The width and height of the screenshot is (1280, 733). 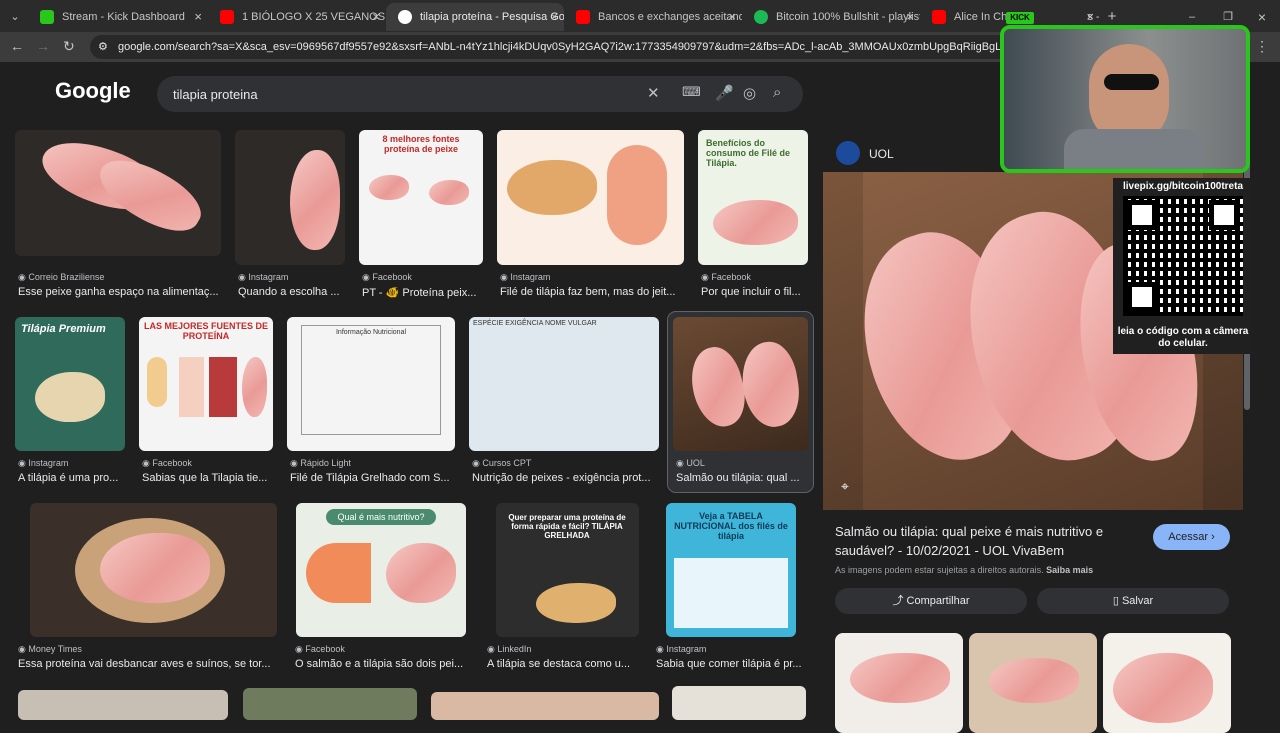 What do you see at coordinates (691, 92) in the screenshot?
I see `keyboard-icon: ⌨` at bounding box center [691, 92].